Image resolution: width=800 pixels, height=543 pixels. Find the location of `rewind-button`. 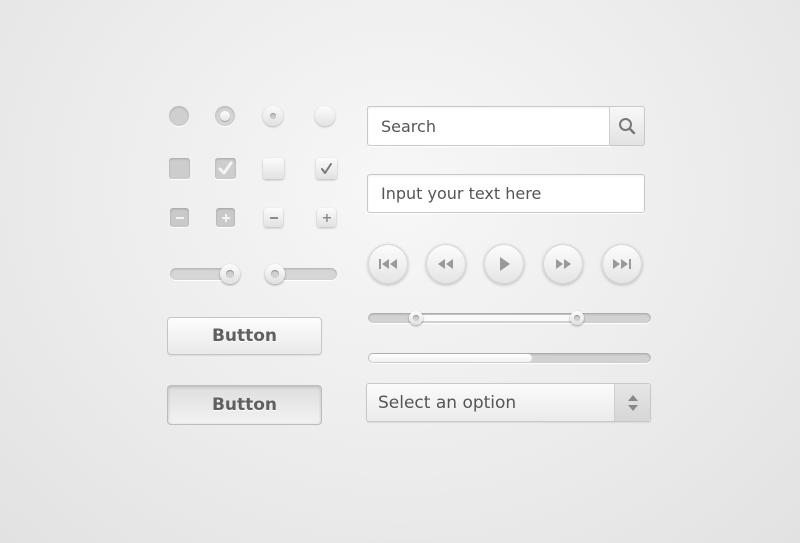

rewind-button is located at coordinates (446, 264).